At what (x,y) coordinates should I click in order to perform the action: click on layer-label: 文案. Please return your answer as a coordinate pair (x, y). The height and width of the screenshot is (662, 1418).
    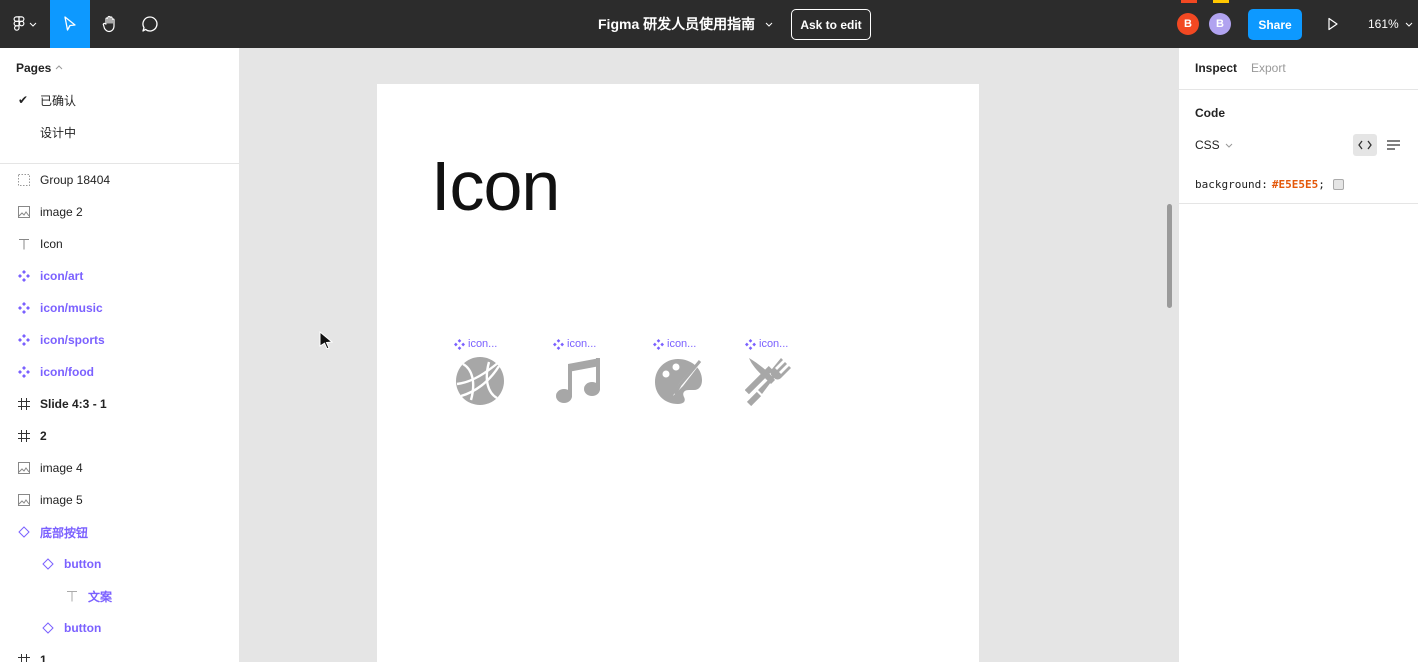
    Looking at the image, I should click on (100, 596).